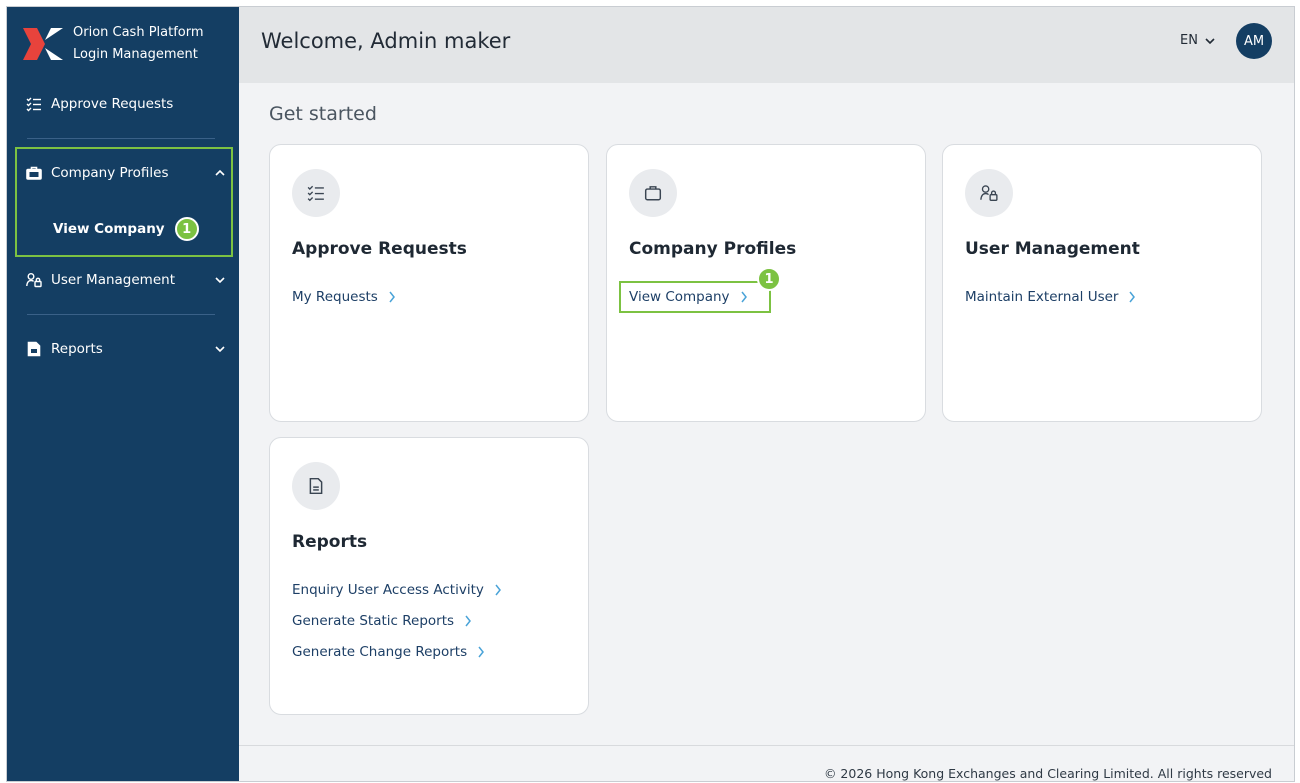  What do you see at coordinates (113, 280) in the screenshot?
I see `sidebar-item-label: User Management` at bounding box center [113, 280].